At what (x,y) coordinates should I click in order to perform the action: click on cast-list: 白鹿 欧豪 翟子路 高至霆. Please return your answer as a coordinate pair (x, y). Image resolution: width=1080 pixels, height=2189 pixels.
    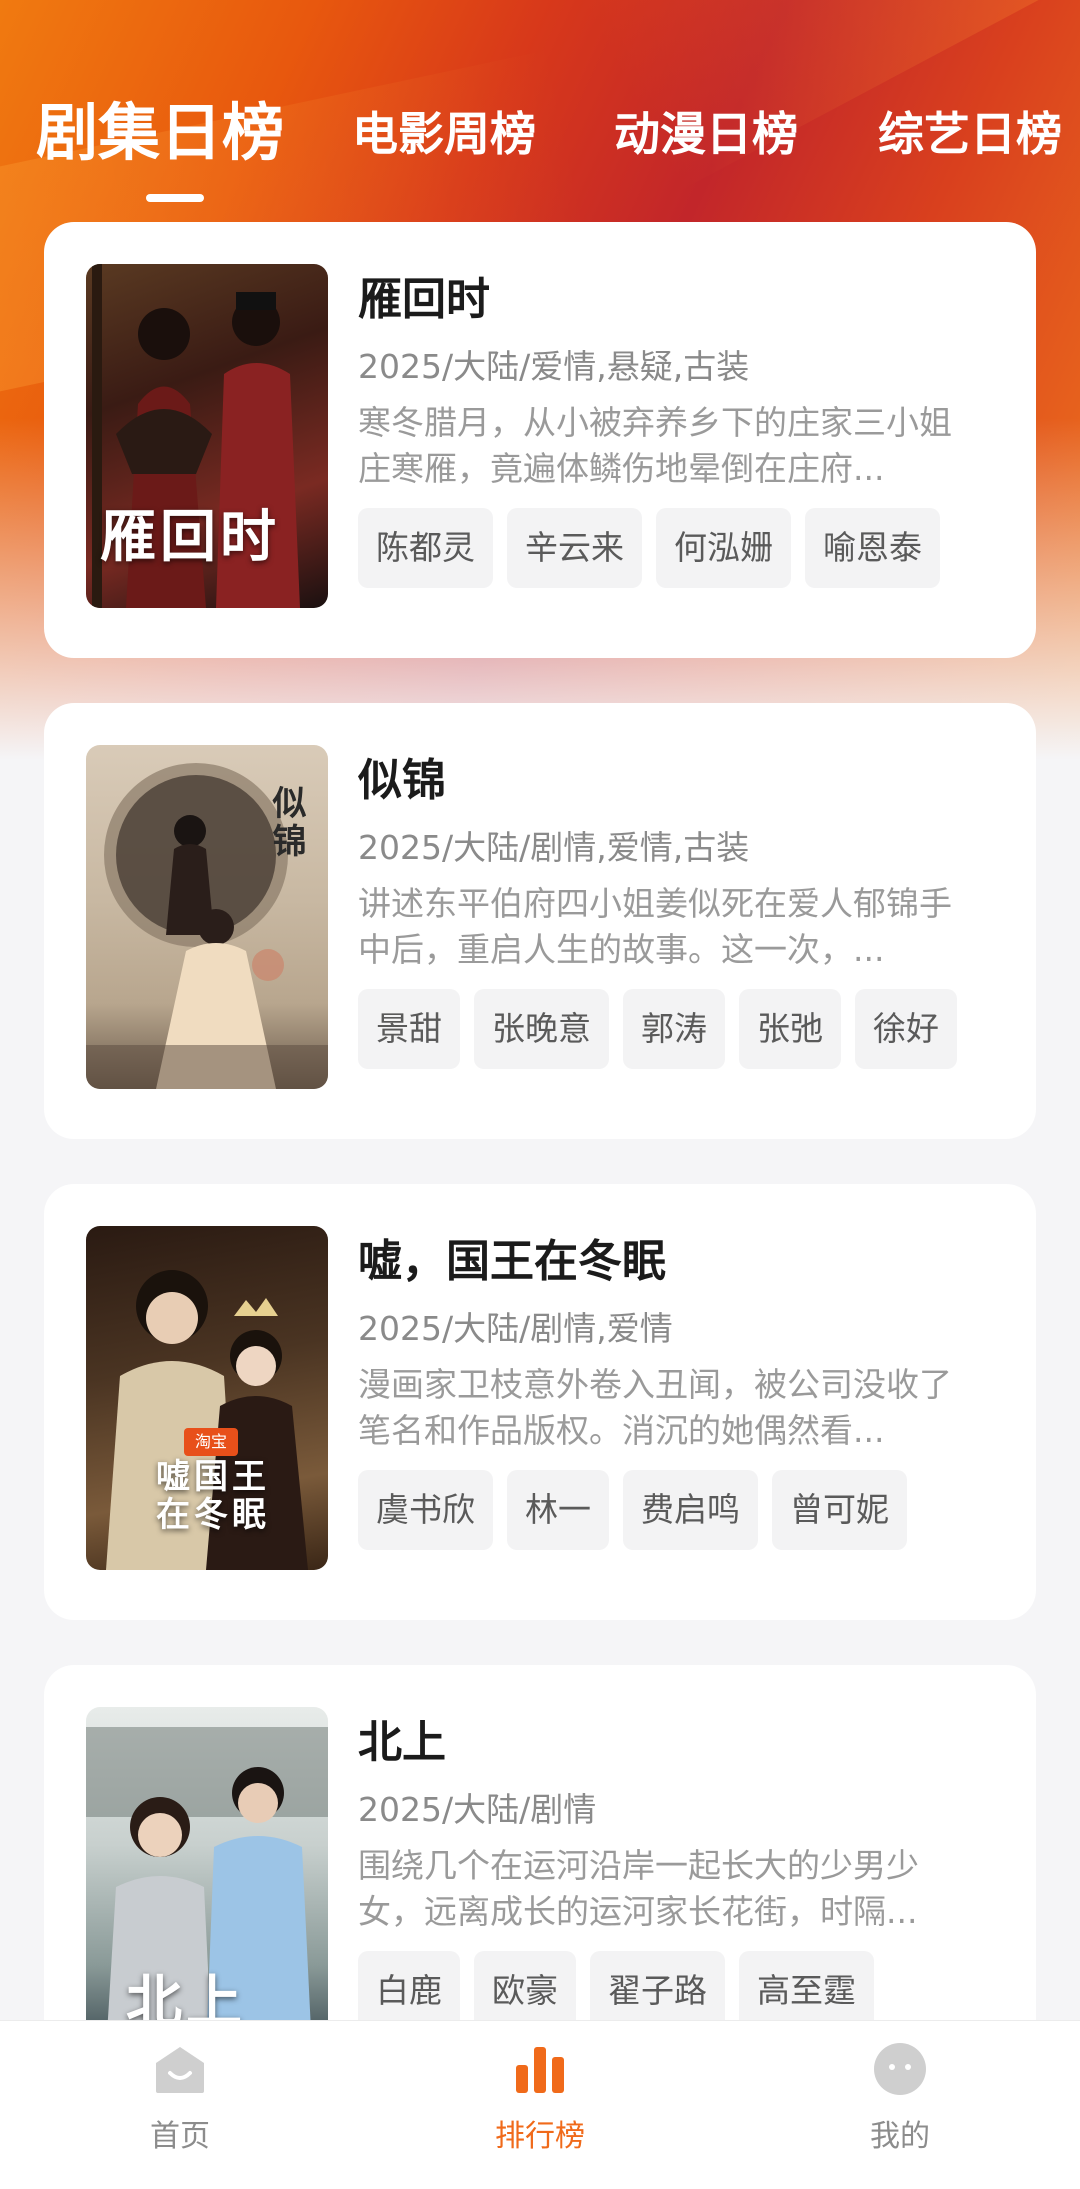
    Looking at the image, I should click on (678, 1991).